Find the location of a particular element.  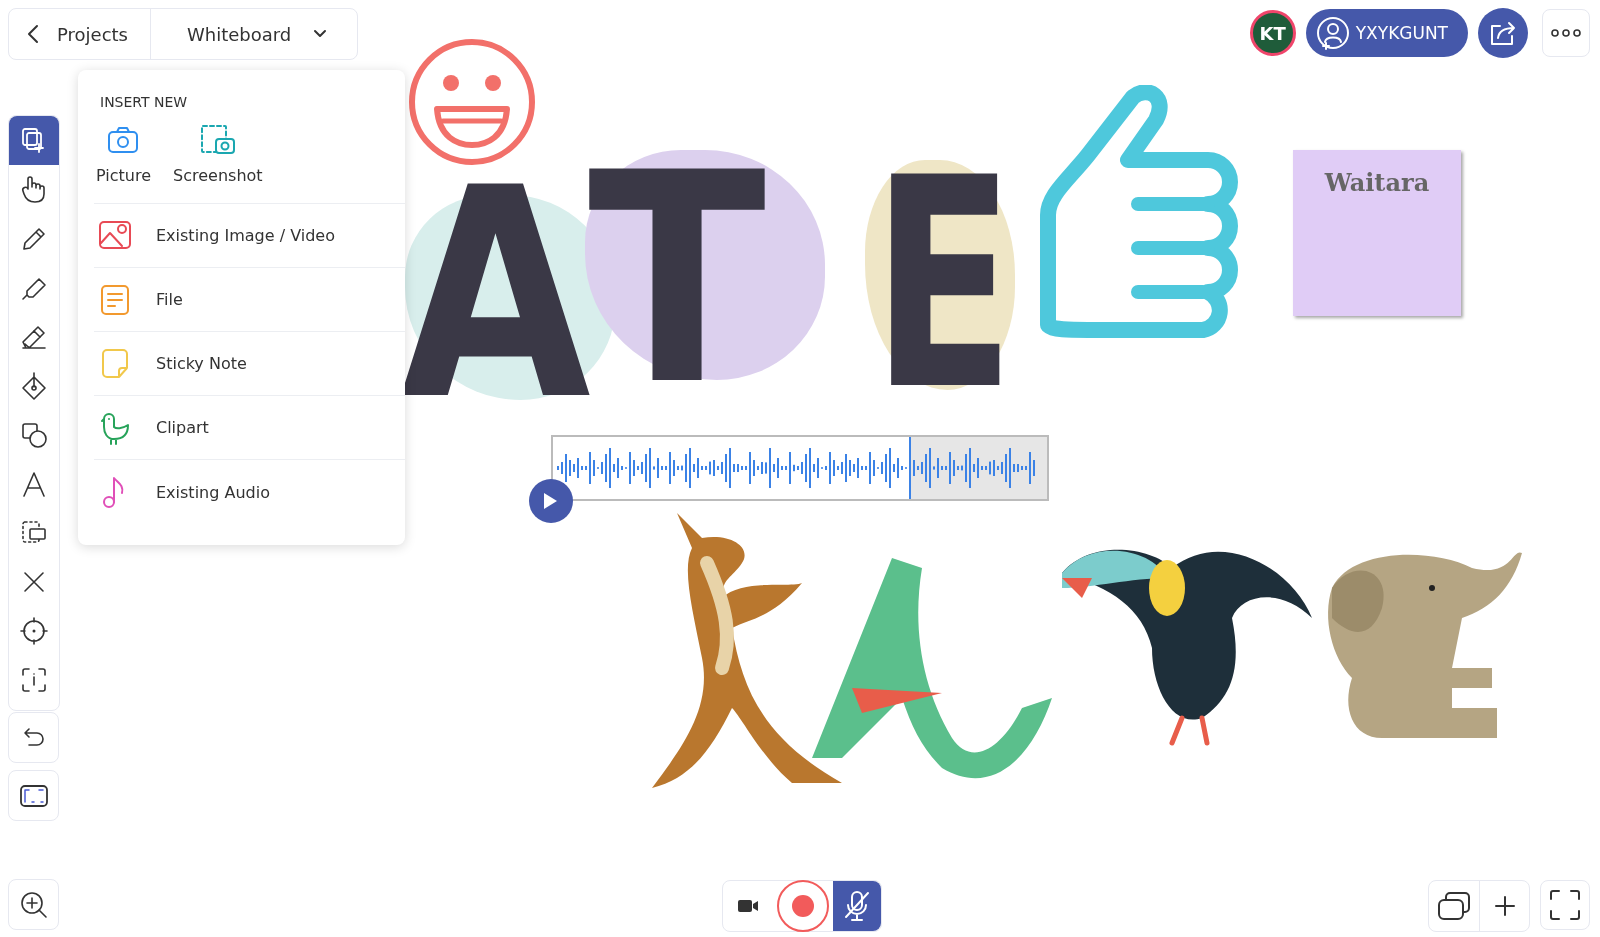

fullscreen-icon is located at coordinates (1565, 905).